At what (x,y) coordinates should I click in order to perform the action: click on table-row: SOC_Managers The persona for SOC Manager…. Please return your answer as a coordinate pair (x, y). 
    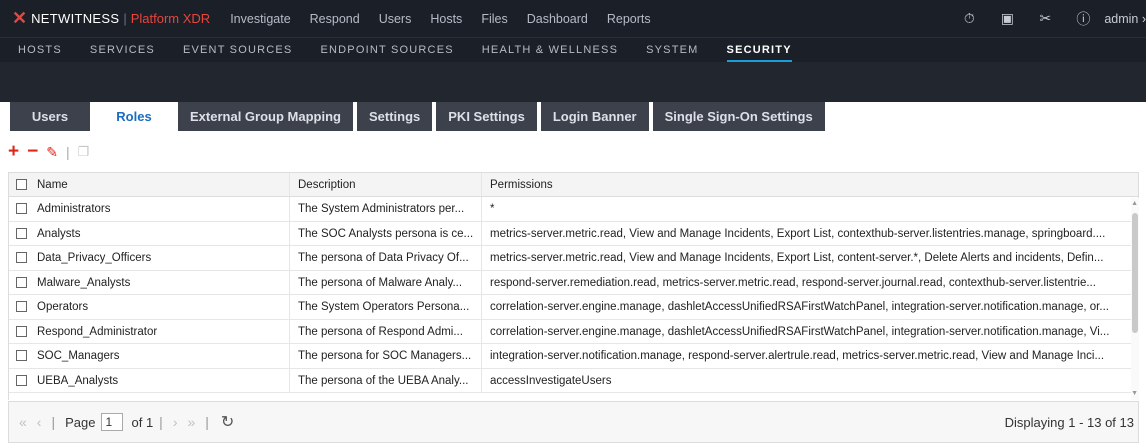
    Looking at the image, I should click on (573, 356).